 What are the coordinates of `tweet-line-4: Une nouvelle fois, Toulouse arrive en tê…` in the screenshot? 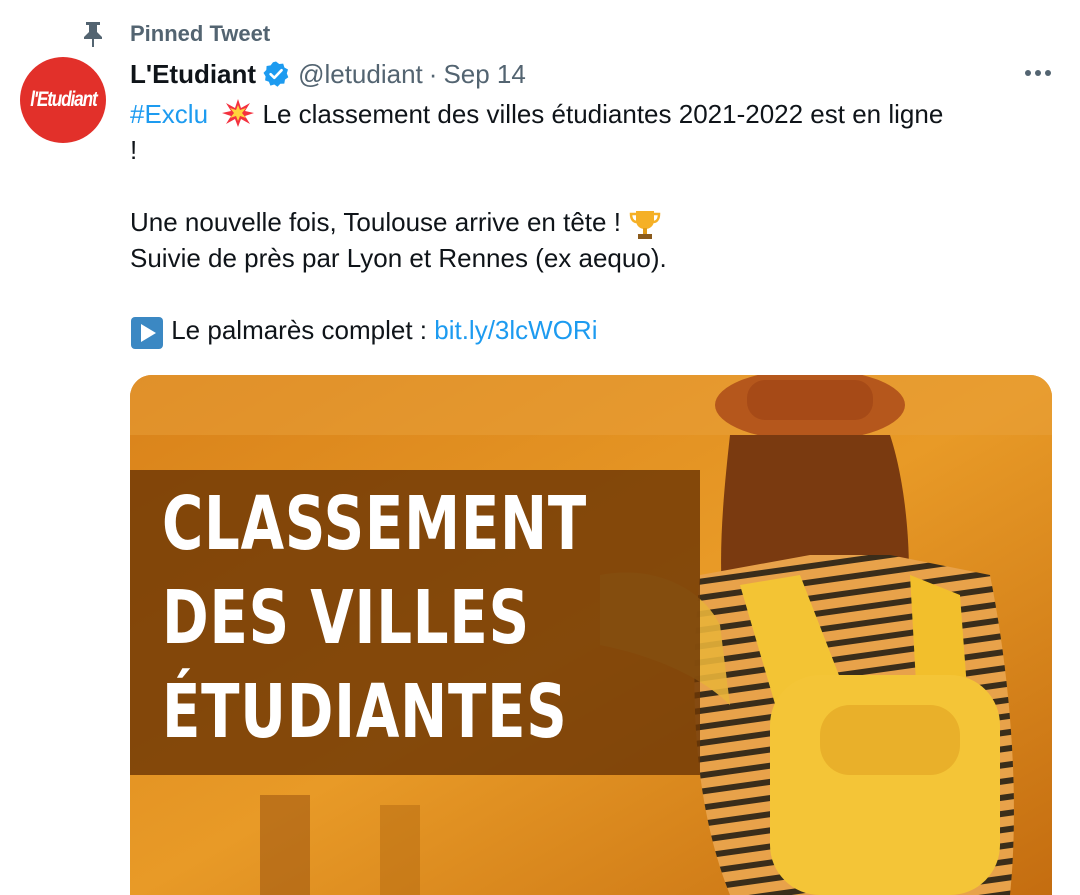 It's located at (595, 222).